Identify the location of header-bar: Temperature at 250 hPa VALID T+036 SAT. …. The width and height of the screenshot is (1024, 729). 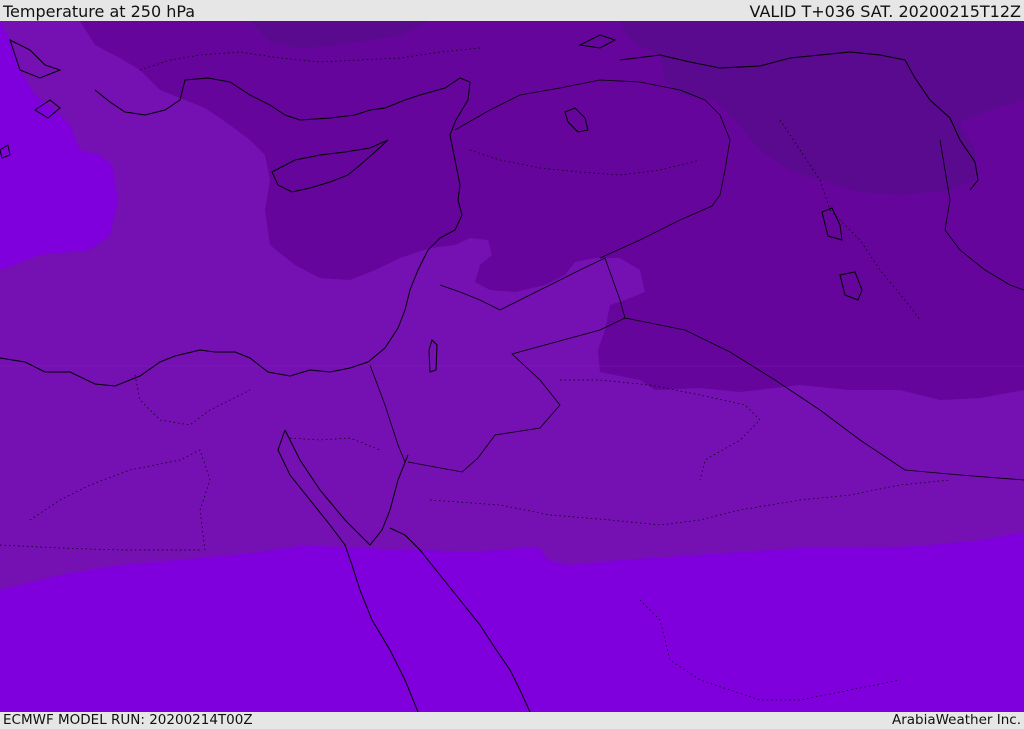
(512, 10).